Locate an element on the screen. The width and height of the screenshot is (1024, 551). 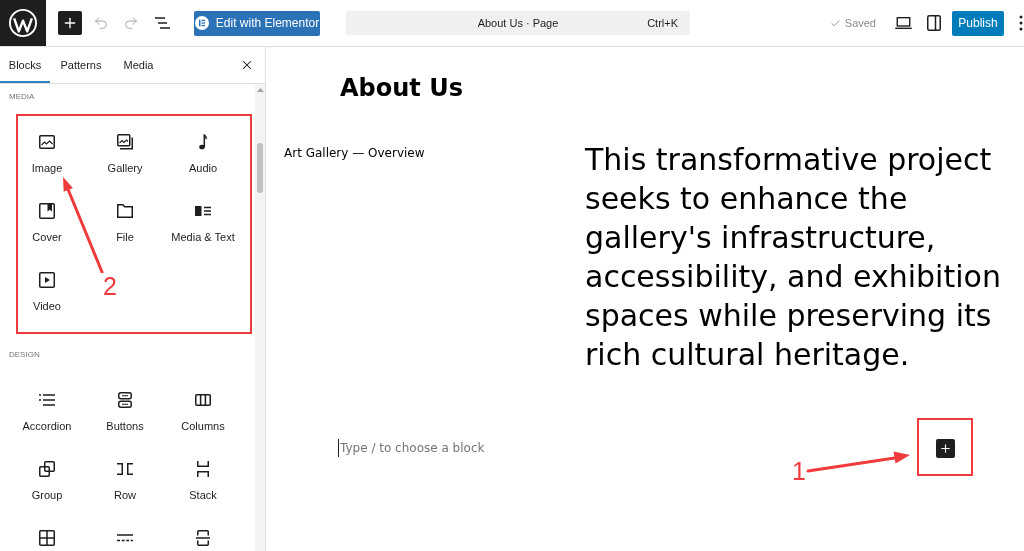
block-item-button: Group is located at coordinates (47, 483).